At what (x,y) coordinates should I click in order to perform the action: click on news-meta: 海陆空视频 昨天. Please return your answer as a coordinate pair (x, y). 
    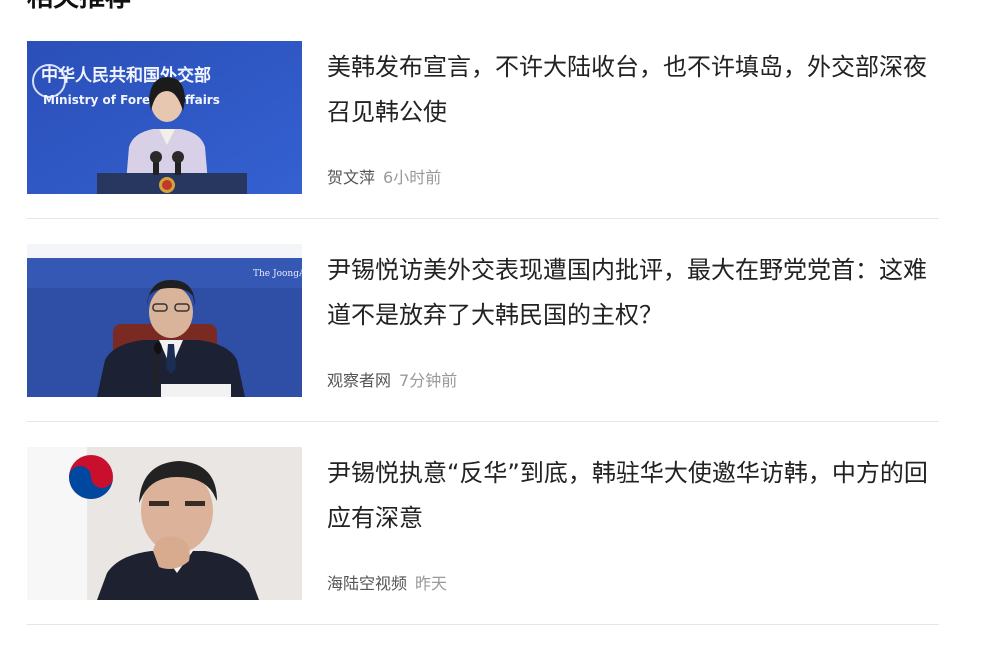
    Looking at the image, I should click on (387, 584).